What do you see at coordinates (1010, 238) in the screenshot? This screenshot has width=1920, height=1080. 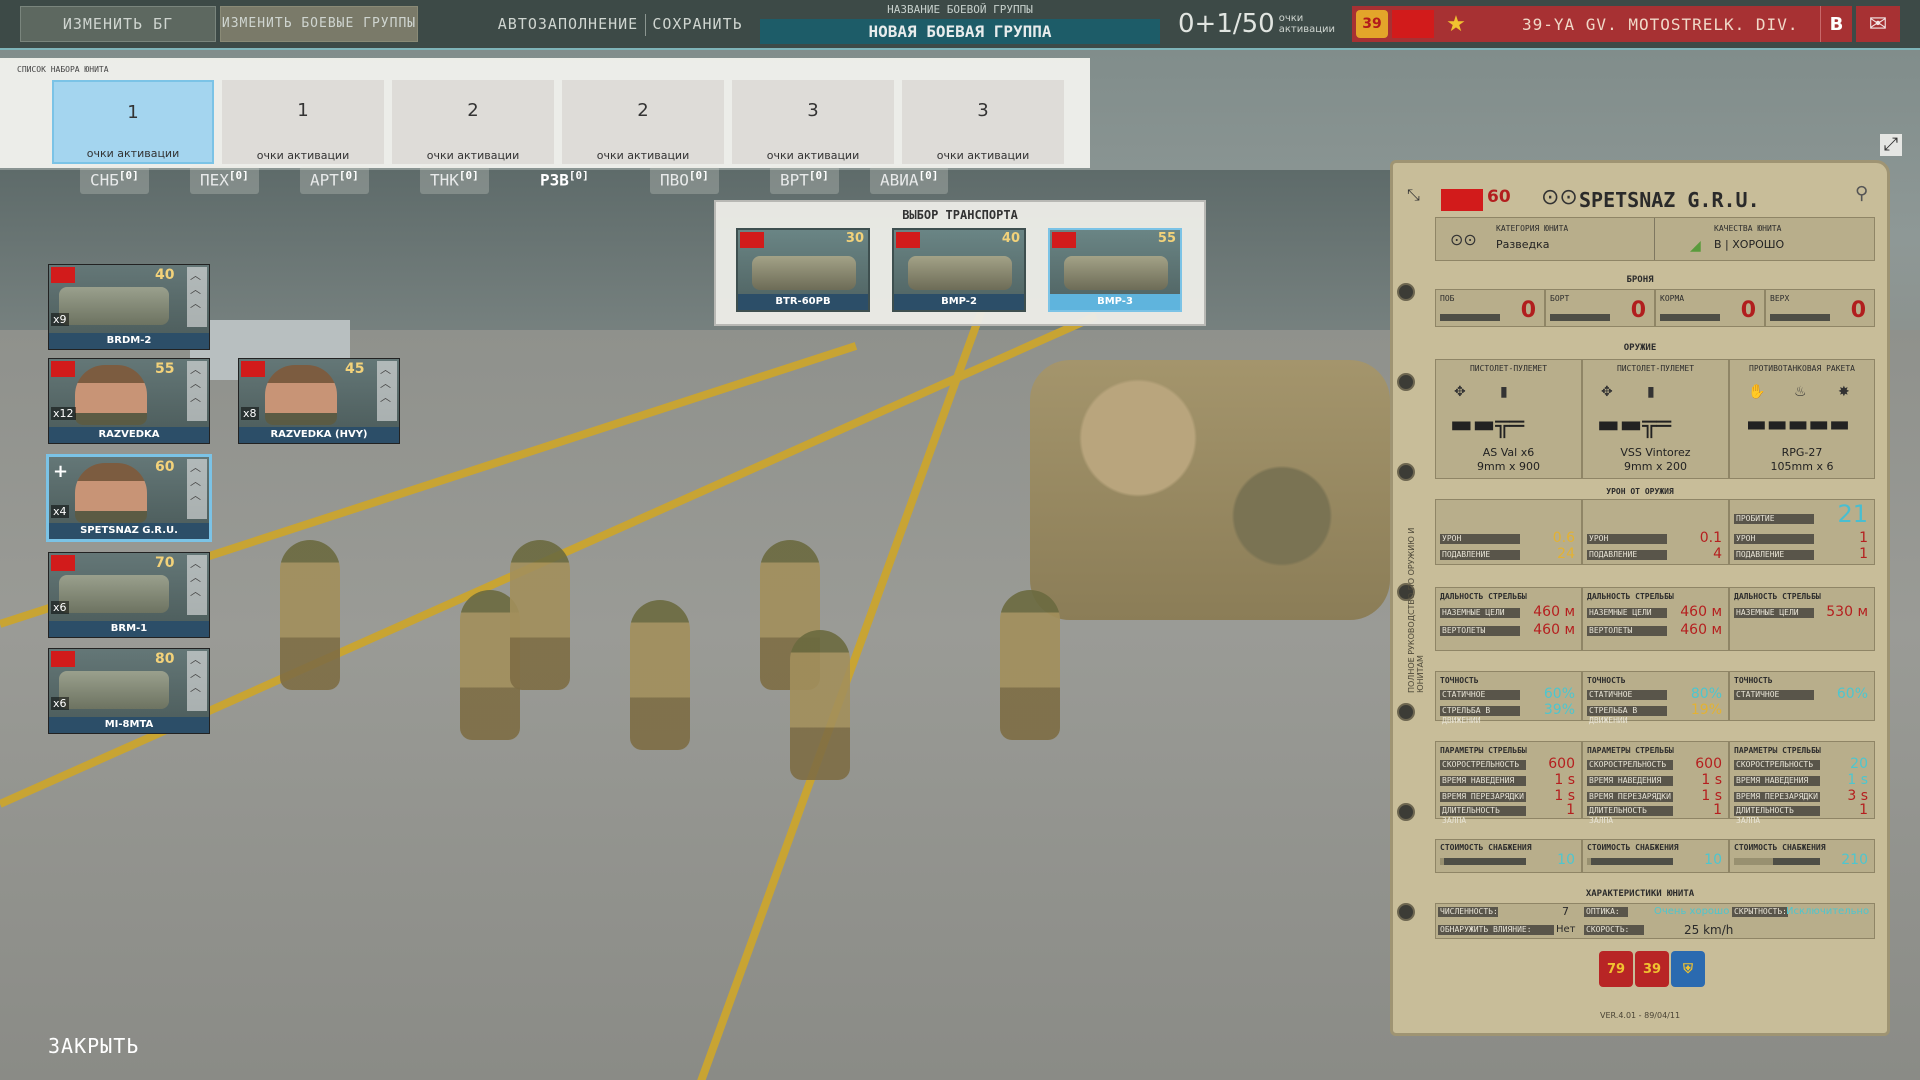 I see `transport-points: 40` at bounding box center [1010, 238].